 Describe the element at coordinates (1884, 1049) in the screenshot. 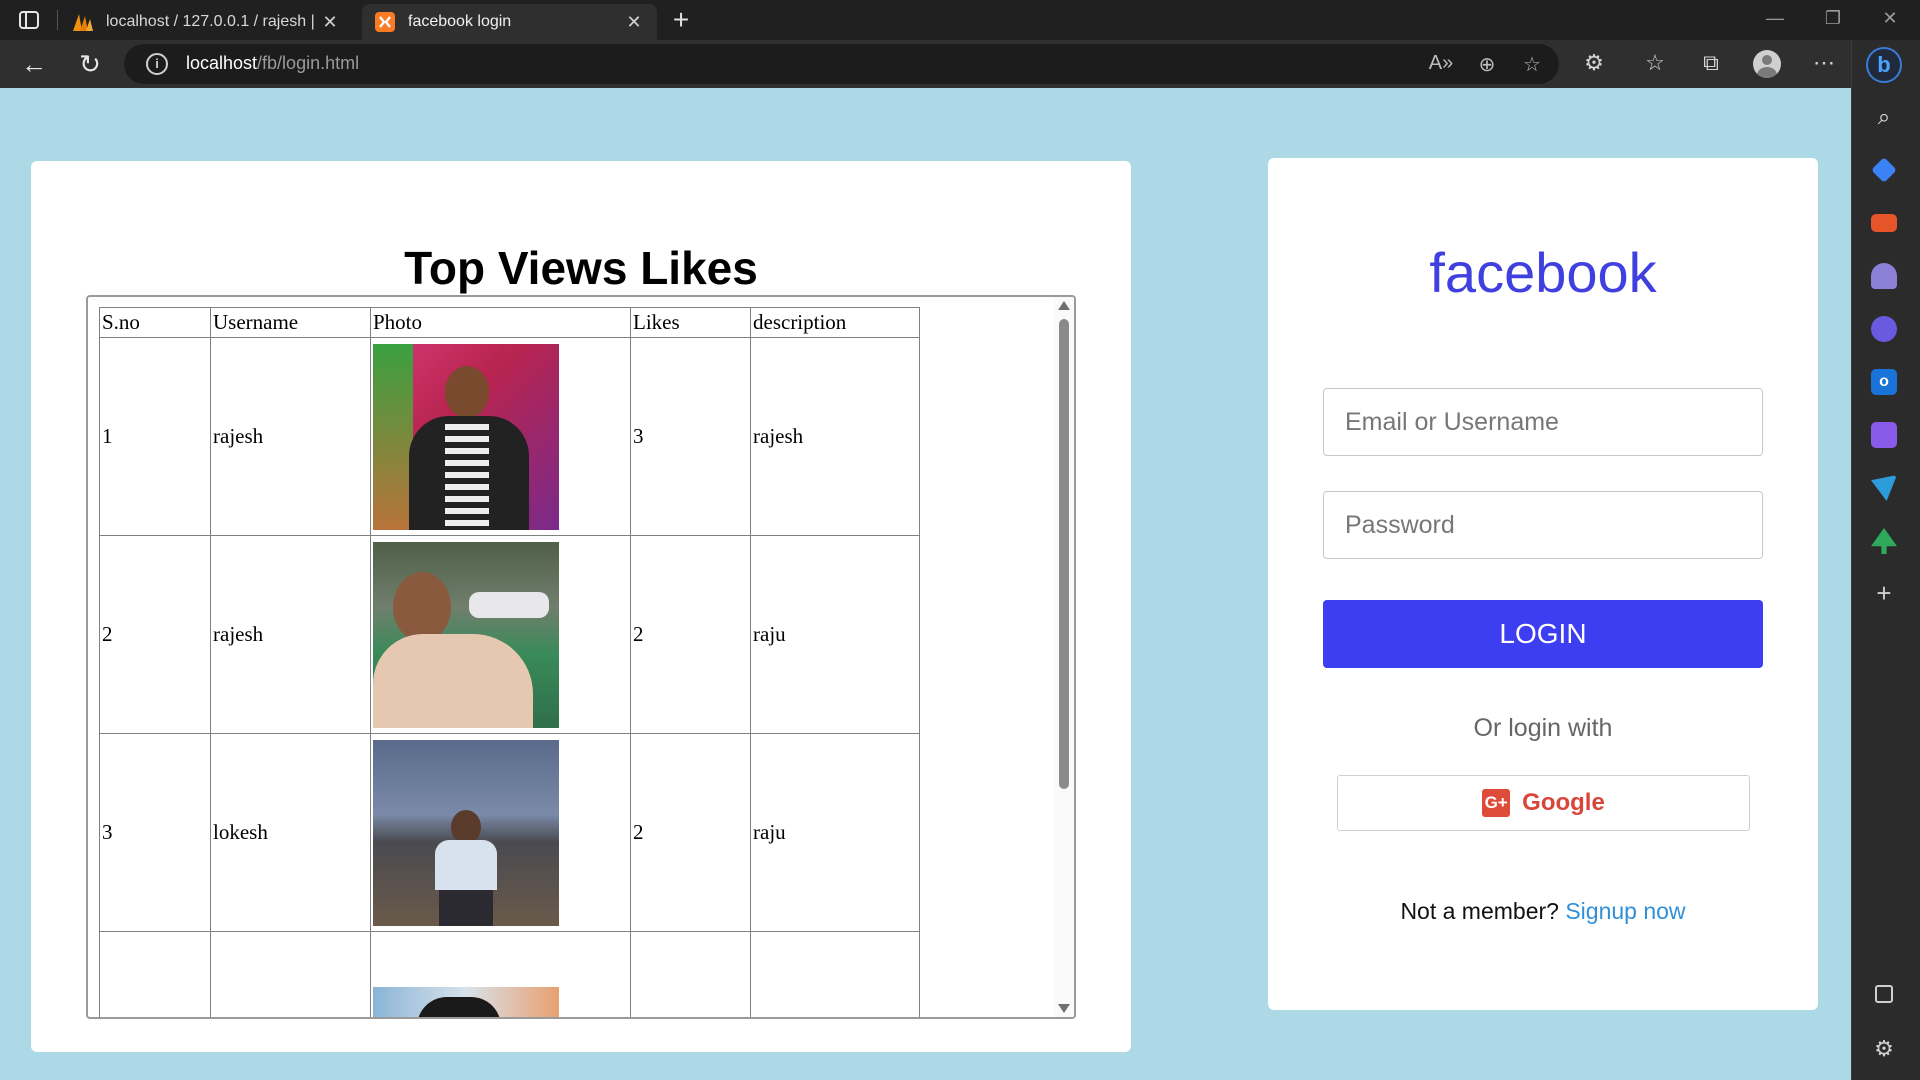

I see `settings-gear-icon: ⚙` at that location.